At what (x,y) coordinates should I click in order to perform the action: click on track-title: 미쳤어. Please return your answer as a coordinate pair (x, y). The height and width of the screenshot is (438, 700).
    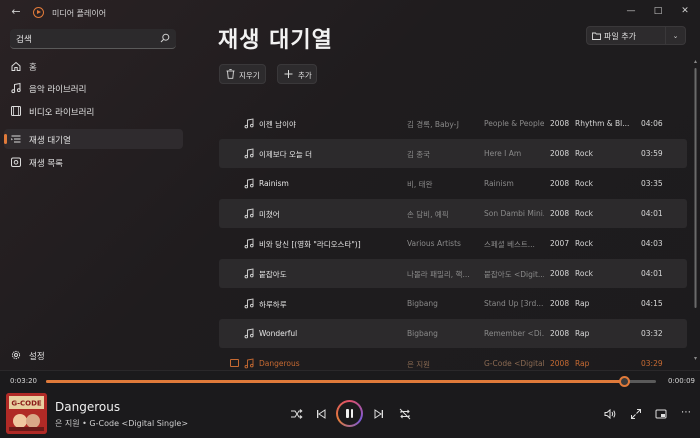
    Looking at the image, I should click on (269, 214).